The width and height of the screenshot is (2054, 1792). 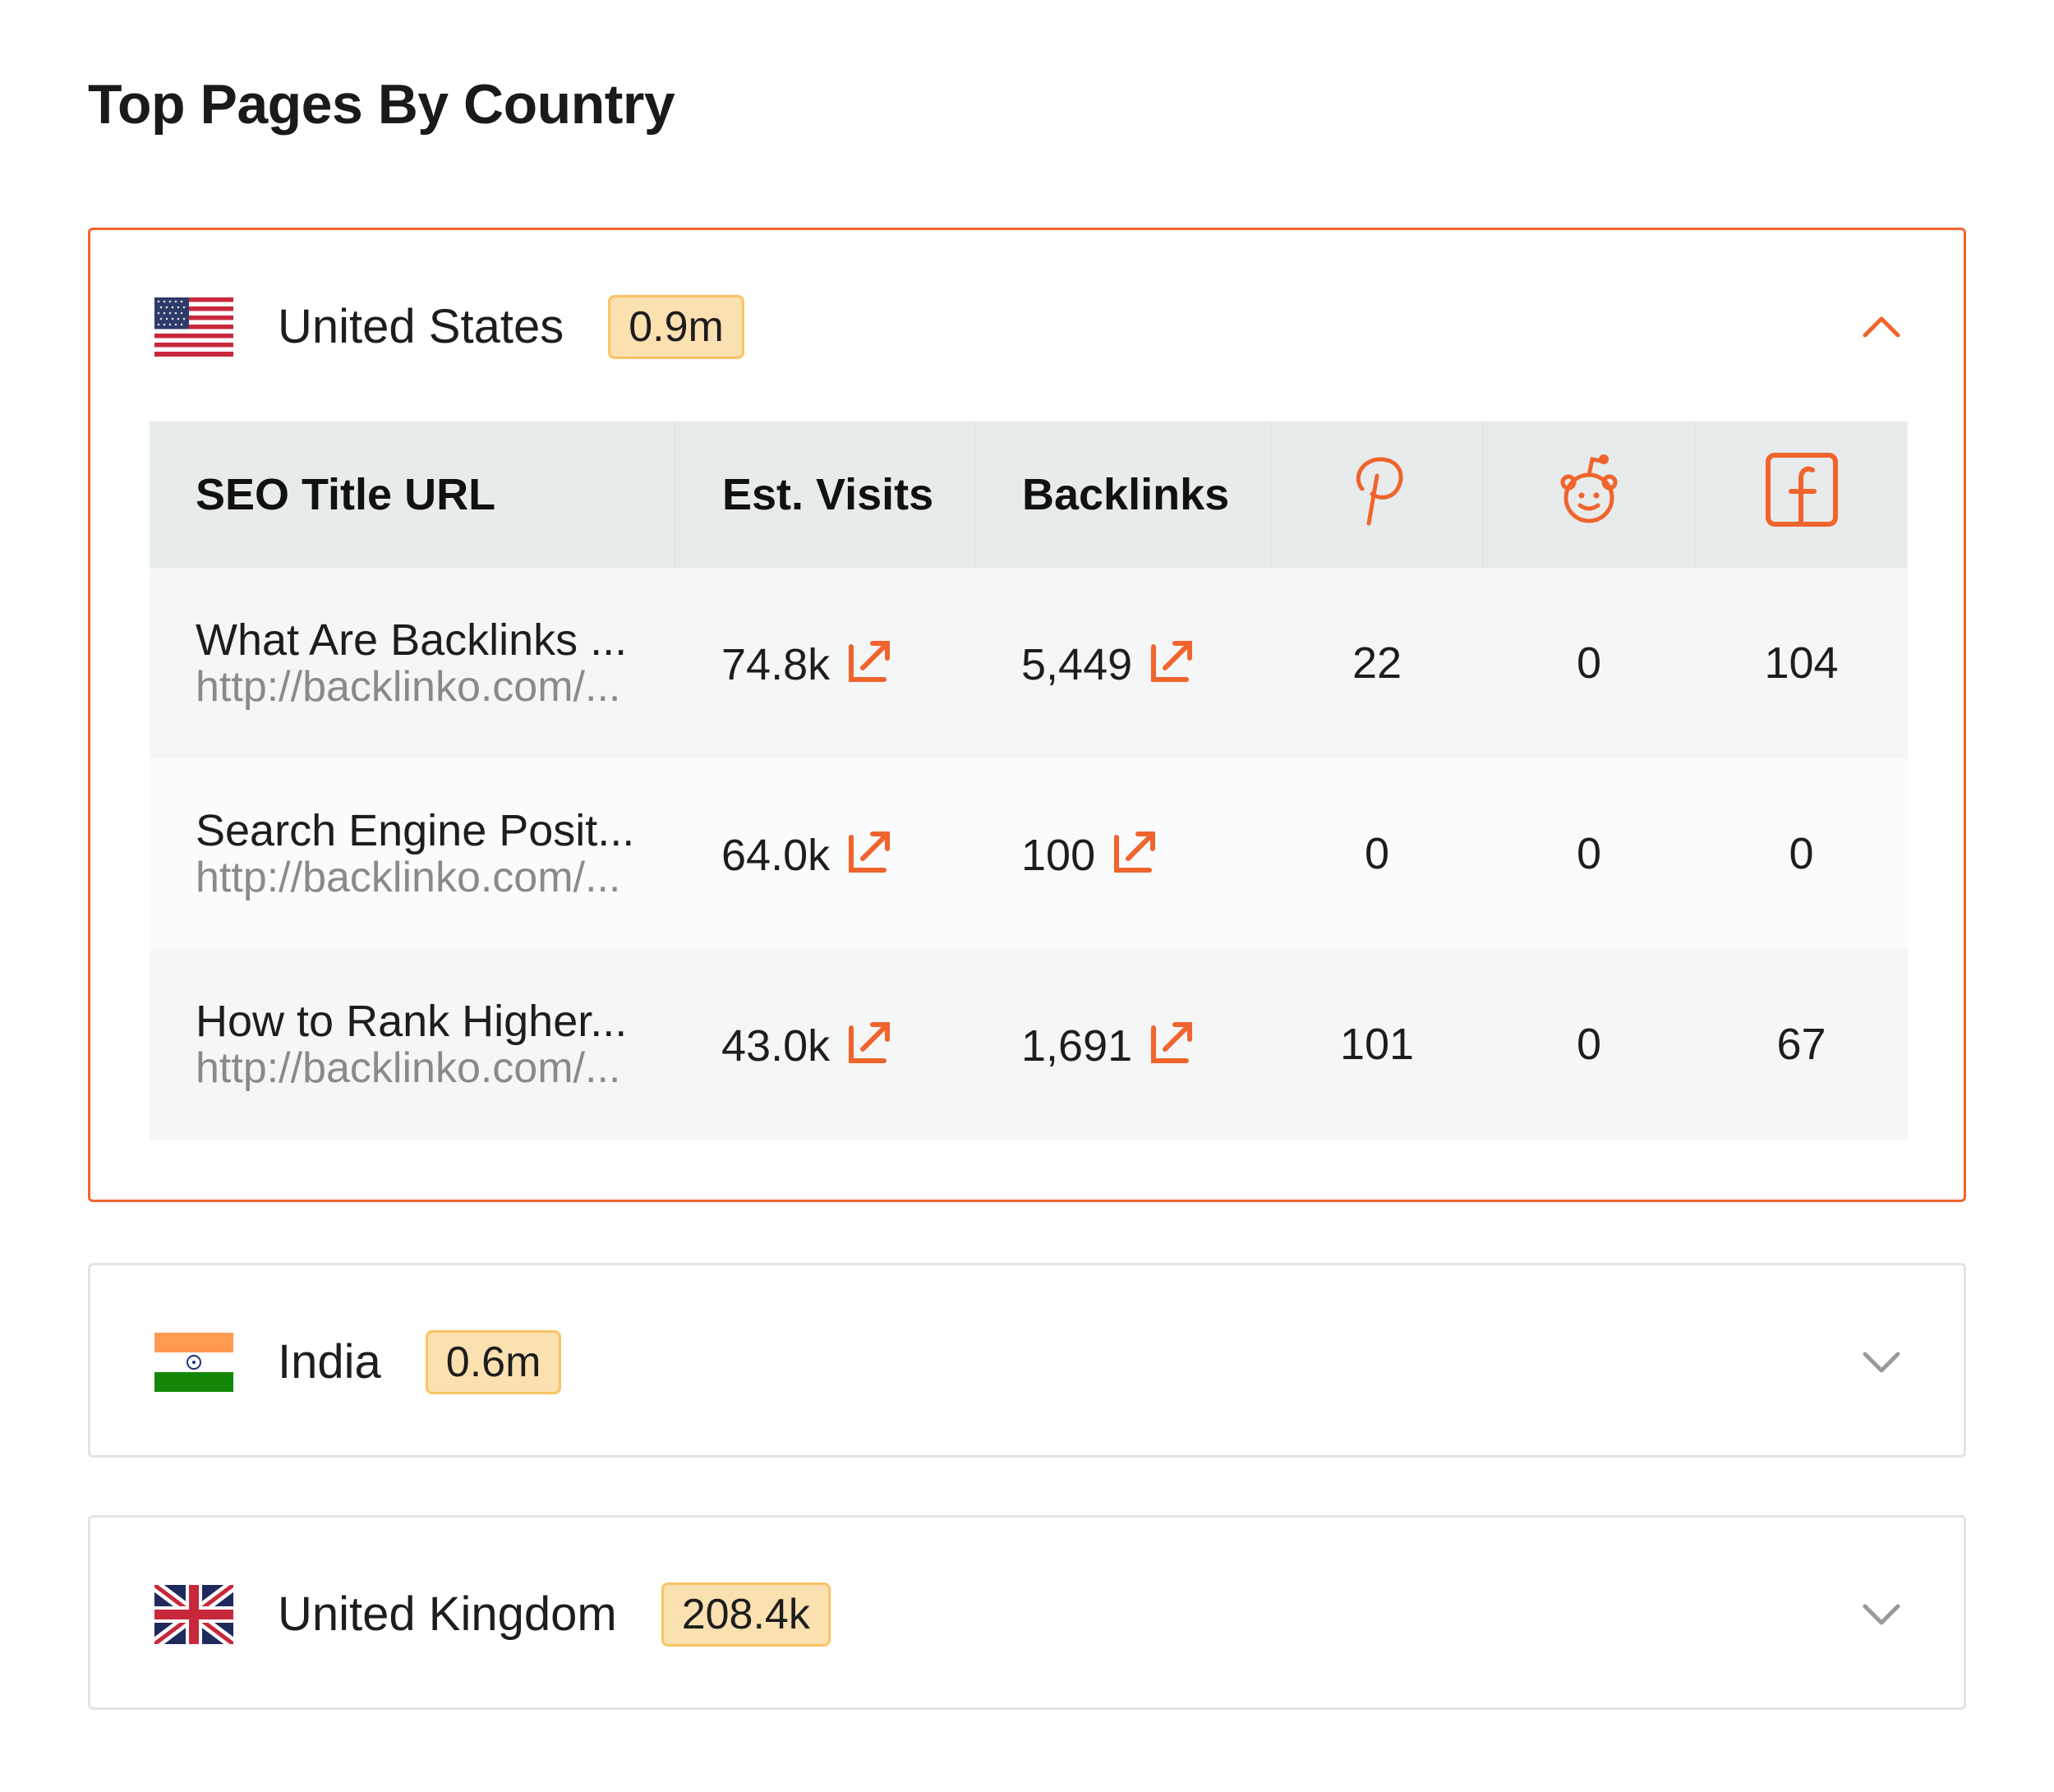 What do you see at coordinates (421, 326) in the screenshot?
I see `country-name: United States` at bounding box center [421, 326].